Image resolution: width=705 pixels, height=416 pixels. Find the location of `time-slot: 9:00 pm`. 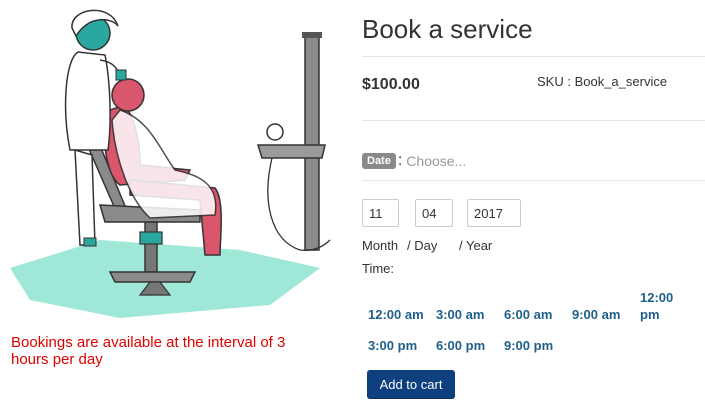

time-slot: 9:00 pm is located at coordinates (528, 345).